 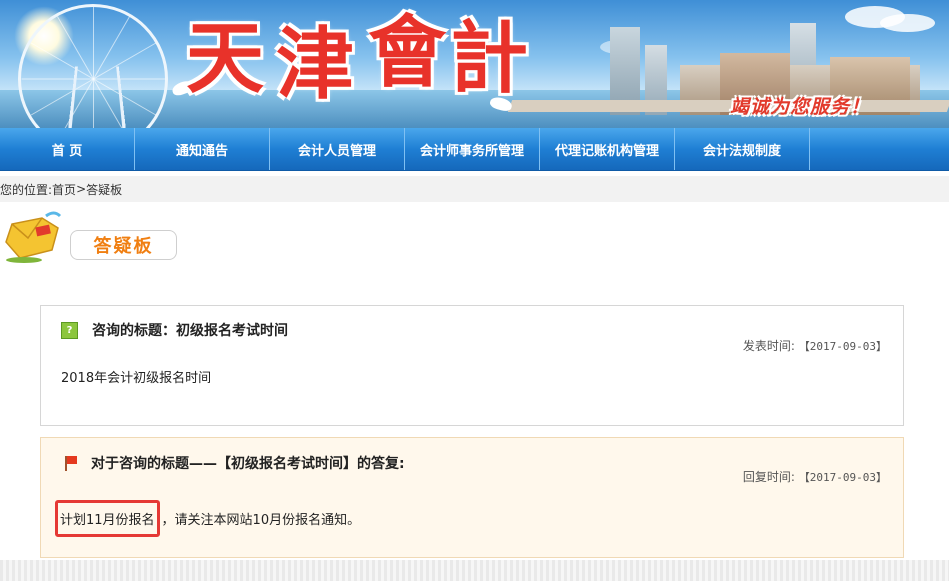 What do you see at coordinates (248, 464) in the screenshot?
I see `answer-title: 对于咨询的标题——【初级报名考试时间】的答复:` at bounding box center [248, 464].